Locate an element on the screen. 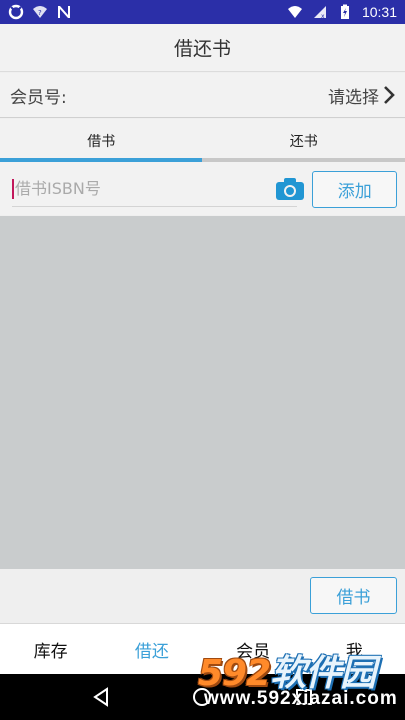 The width and height of the screenshot is (405, 720). status-right-icons: x 10:31 is located at coordinates (342, 12).